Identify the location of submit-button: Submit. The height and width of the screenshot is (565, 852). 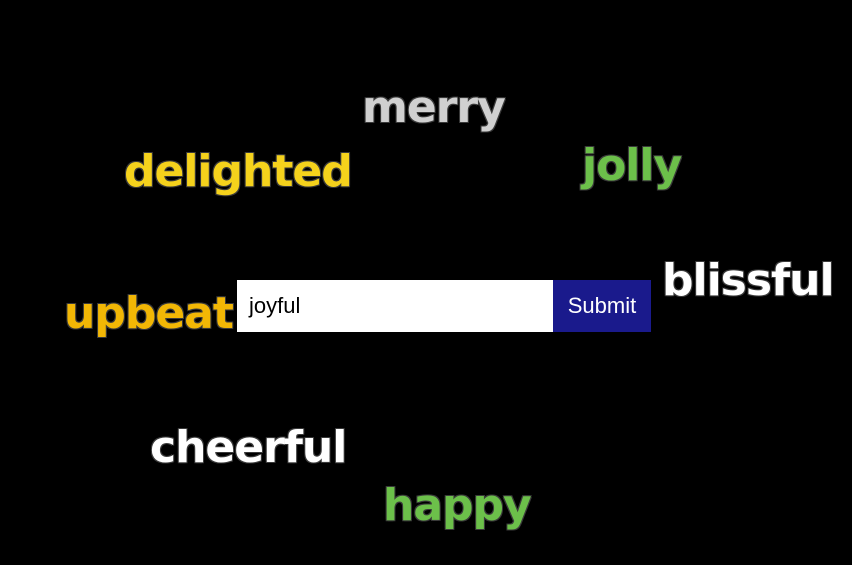
(602, 306).